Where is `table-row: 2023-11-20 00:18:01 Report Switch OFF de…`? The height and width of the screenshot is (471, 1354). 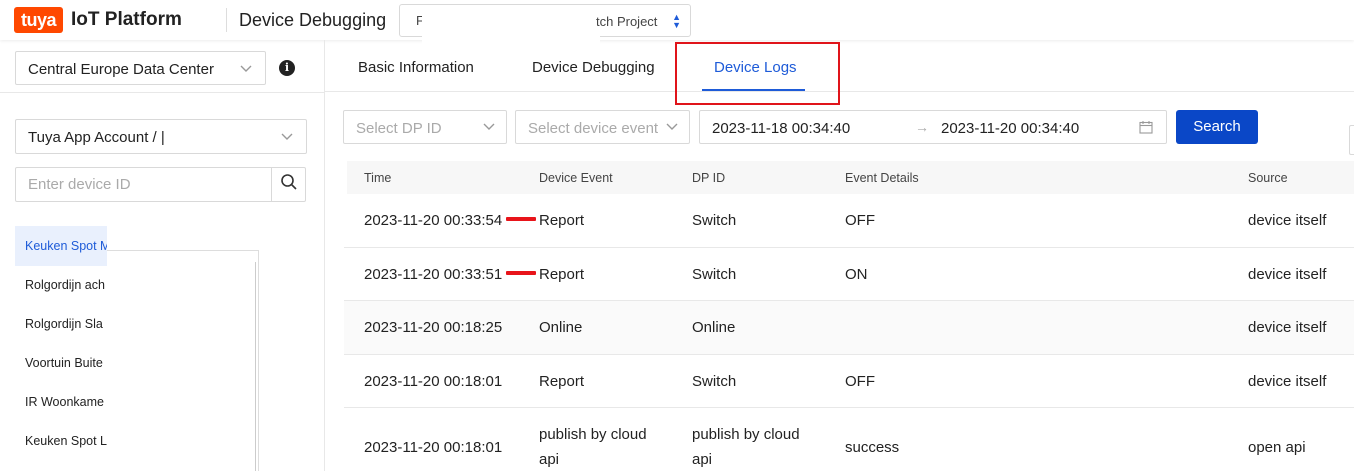 table-row: 2023-11-20 00:18:01 Report Switch OFF de… is located at coordinates (849, 381).